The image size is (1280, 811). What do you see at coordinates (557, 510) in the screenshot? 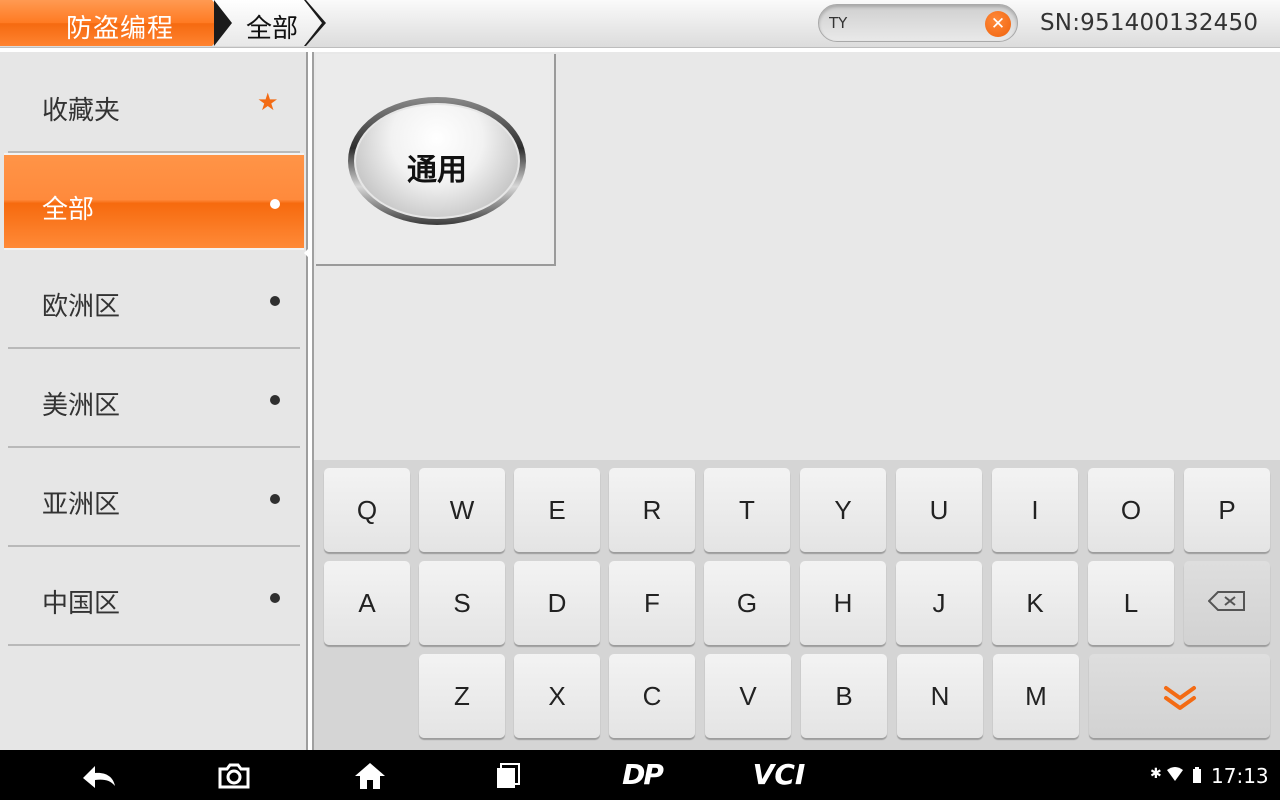
I see `key-e: E` at bounding box center [557, 510].